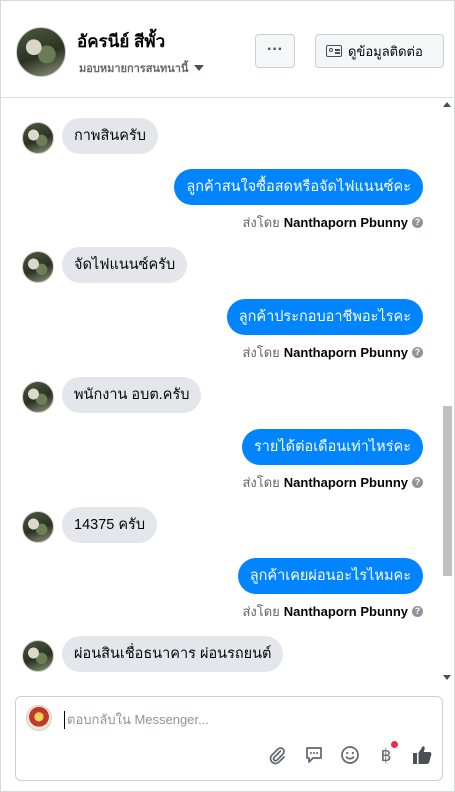 Image resolution: width=455 pixels, height=792 pixels. Describe the element at coordinates (134, 69) in the screenshot. I see `assign-conversation-label: มอบหมายการสนทนานี้` at that location.